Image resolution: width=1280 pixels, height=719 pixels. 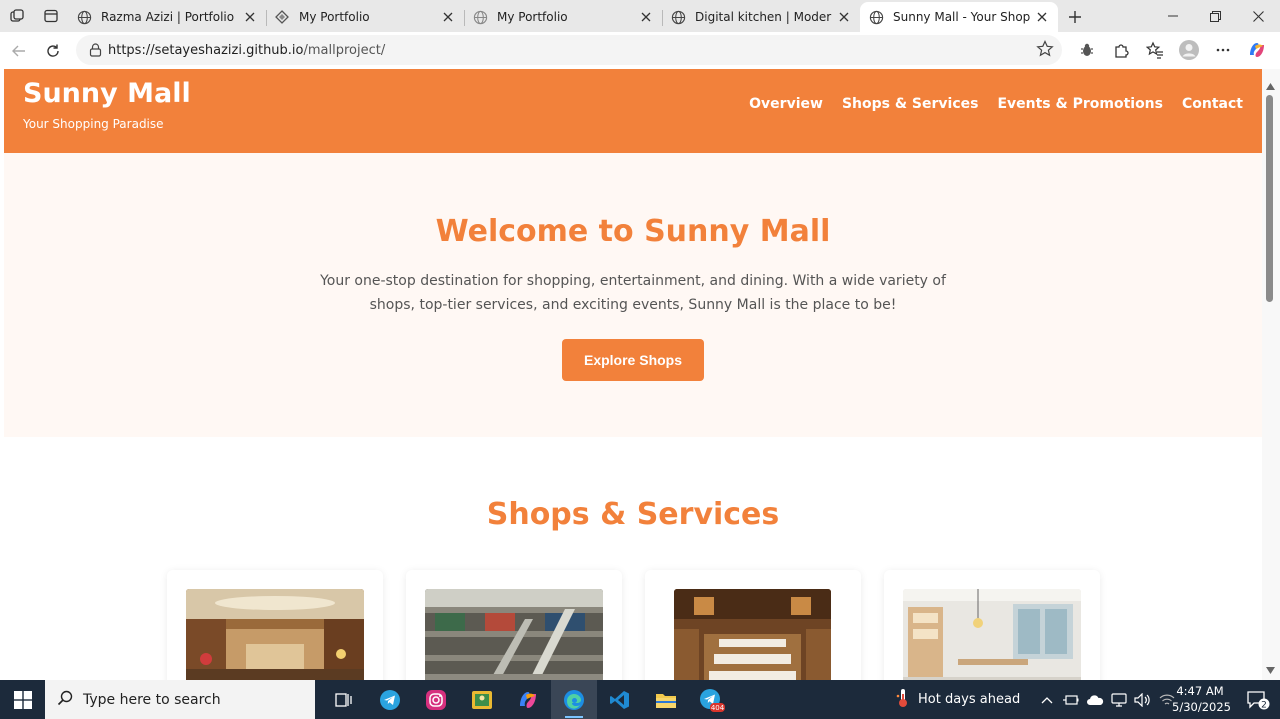 I want to click on onedrive-icon, so click(x=1095, y=700).